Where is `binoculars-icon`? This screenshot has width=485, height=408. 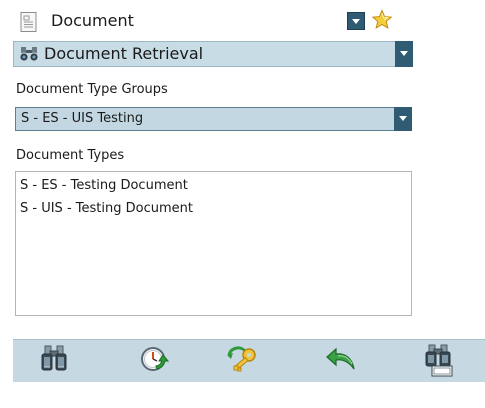
binoculars-icon is located at coordinates (29, 54).